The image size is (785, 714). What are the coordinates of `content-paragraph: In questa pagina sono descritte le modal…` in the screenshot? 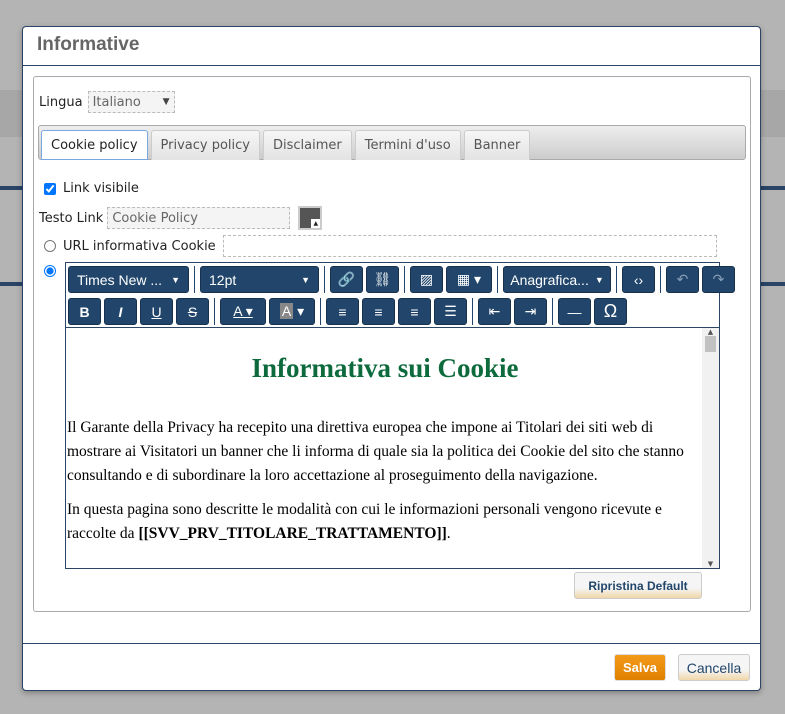 It's located at (385, 522).